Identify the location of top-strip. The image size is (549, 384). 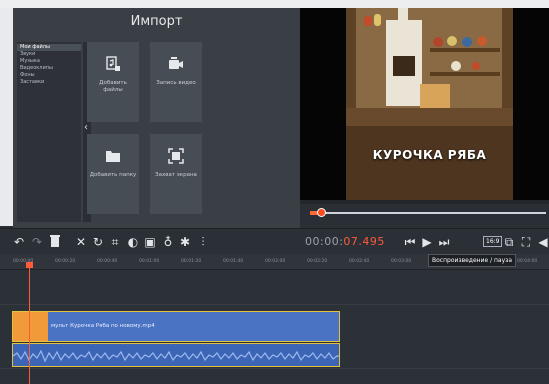
(274, 4).